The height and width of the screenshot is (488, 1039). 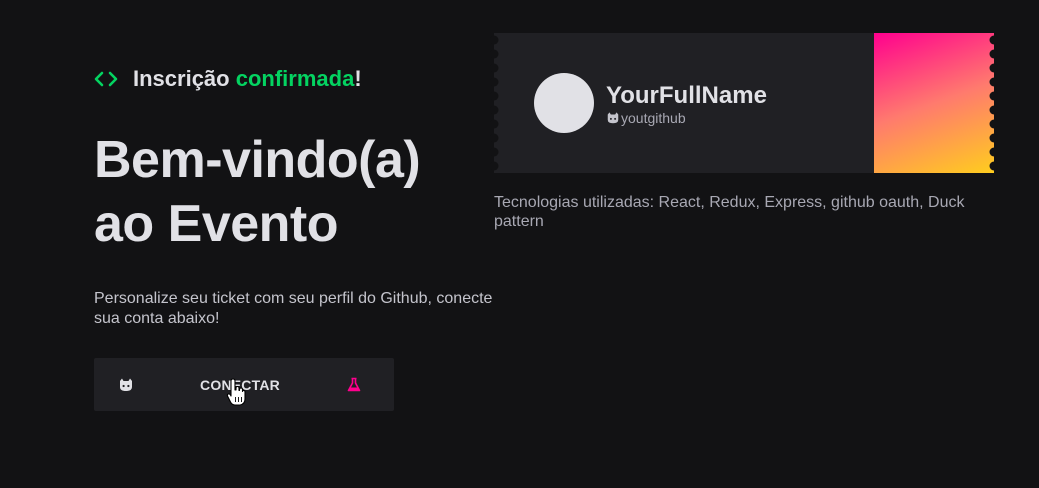 What do you see at coordinates (358, 78) in the screenshot?
I see `status-suffix: !` at bounding box center [358, 78].